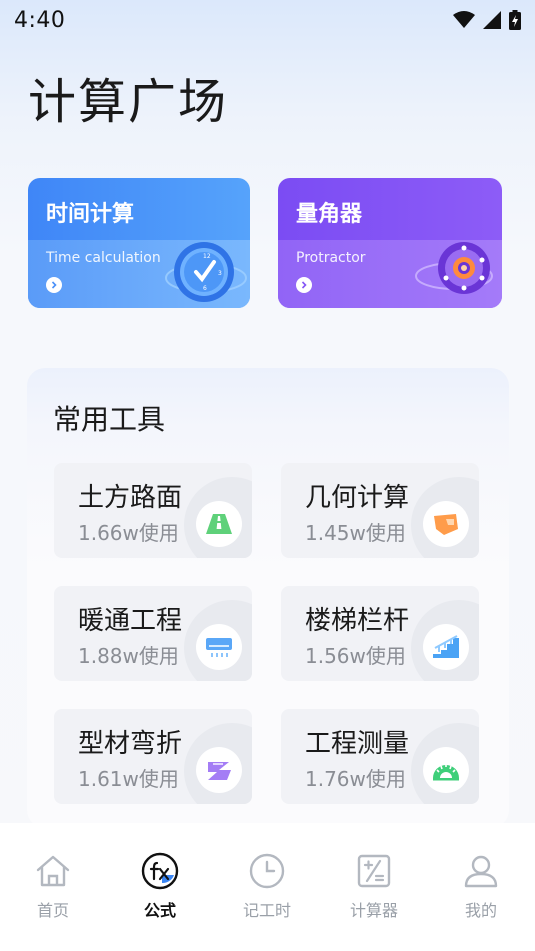  What do you see at coordinates (329, 214) in the screenshot?
I see `card-title: 量角器` at bounding box center [329, 214].